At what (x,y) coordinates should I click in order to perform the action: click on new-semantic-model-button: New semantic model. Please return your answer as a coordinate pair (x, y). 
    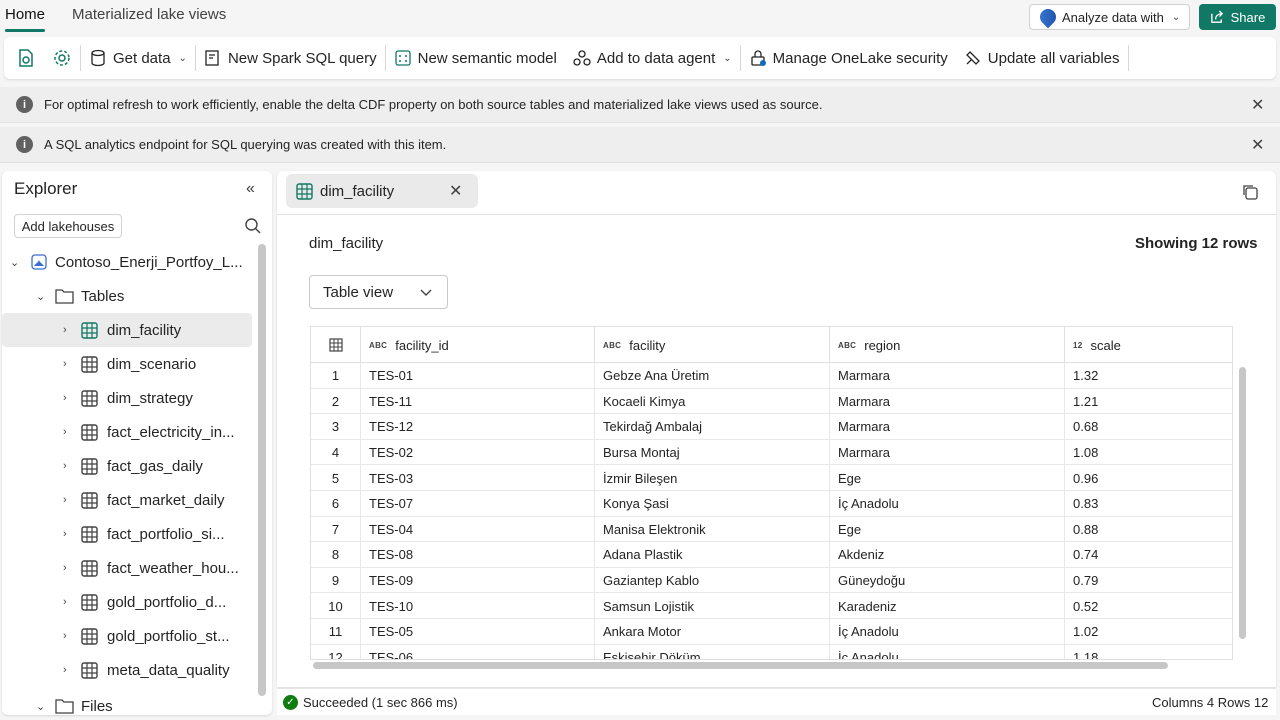
    Looking at the image, I should click on (475, 58).